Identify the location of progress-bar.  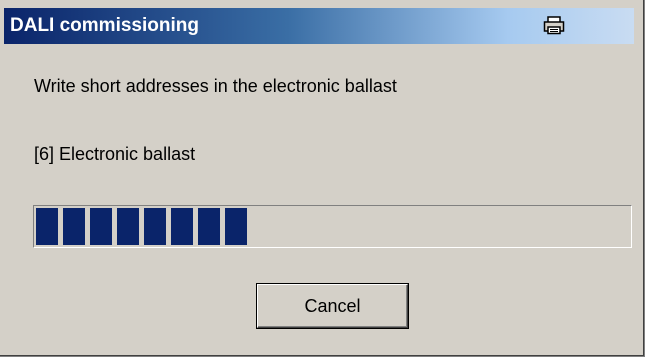
(332, 226).